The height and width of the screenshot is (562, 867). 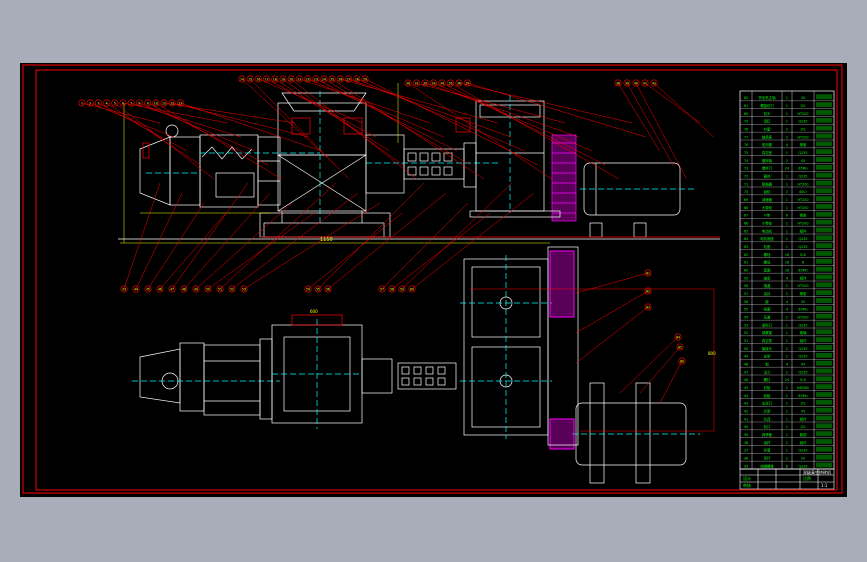 What do you see at coordinates (767, 168) in the screenshot?
I see `svg-text: 搅拌刀` at bounding box center [767, 168].